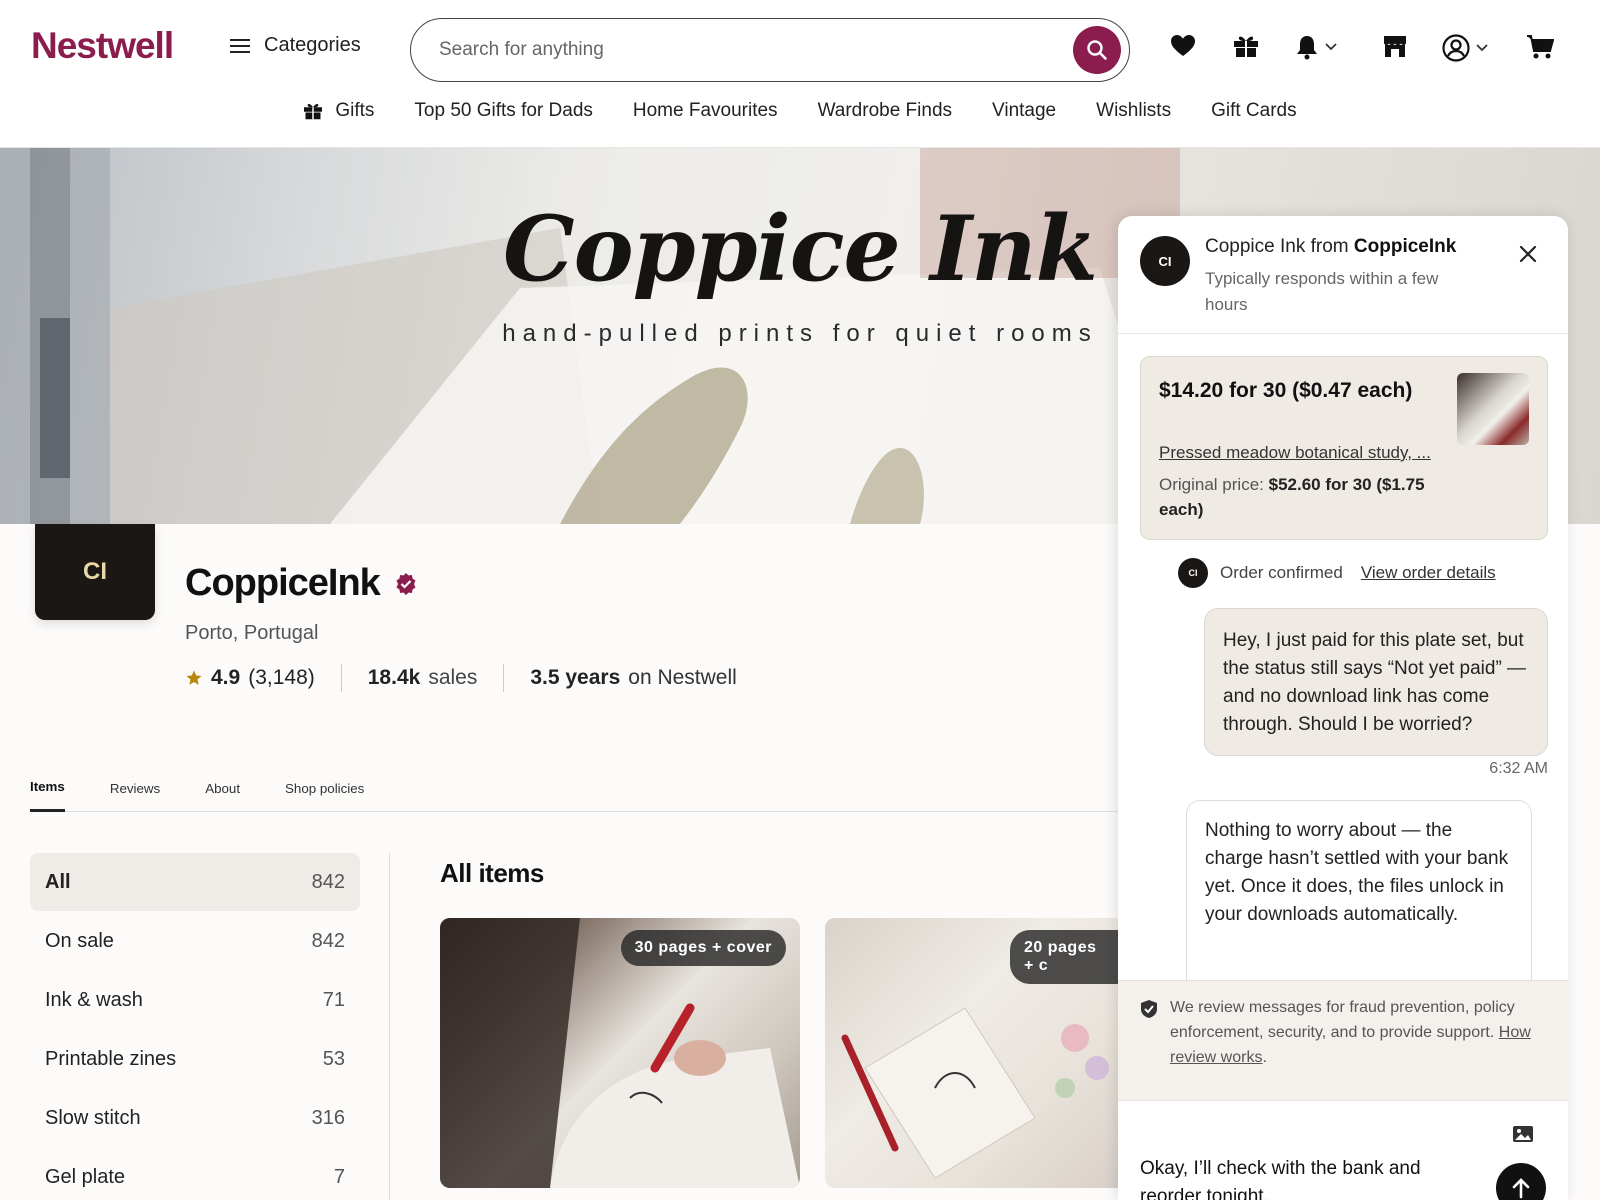 This screenshot has height=1200, width=1600. I want to click on section-count: 316, so click(328, 1117).